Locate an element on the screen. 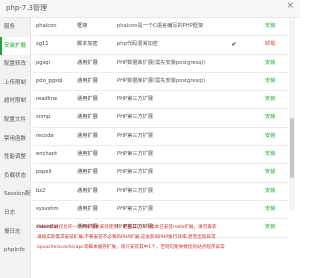  sidebar-item: 超时限制 is located at coordinates (15, 101).